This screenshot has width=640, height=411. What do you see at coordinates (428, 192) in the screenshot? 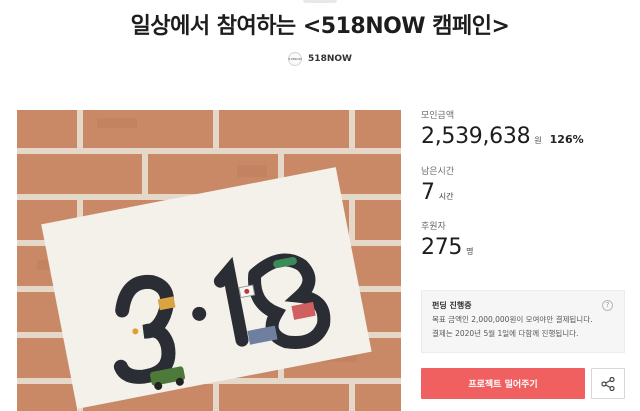
I see `time-value: 7` at bounding box center [428, 192].